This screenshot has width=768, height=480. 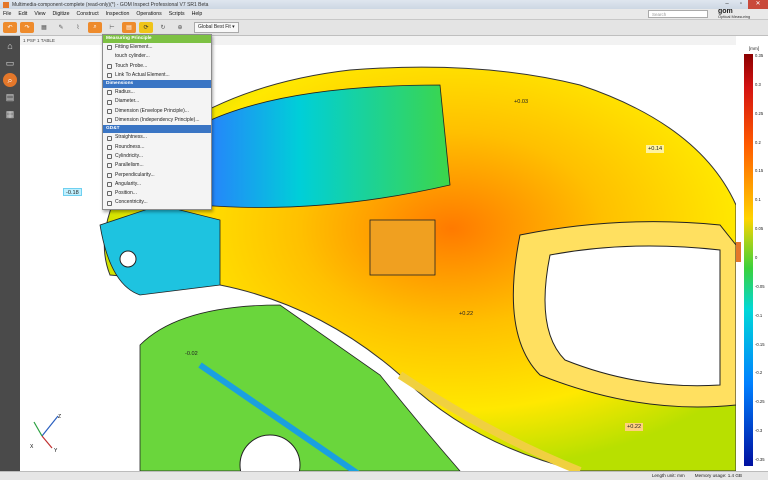 What do you see at coordinates (56, 451) in the screenshot?
I see `axis-y-label: Y` at bounding box center [56, 451].